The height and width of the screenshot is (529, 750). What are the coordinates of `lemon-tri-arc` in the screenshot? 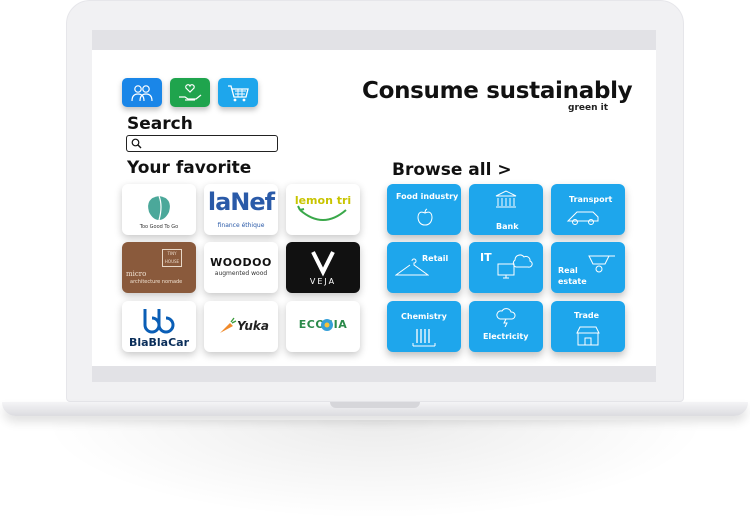 It's located at (322, 213).